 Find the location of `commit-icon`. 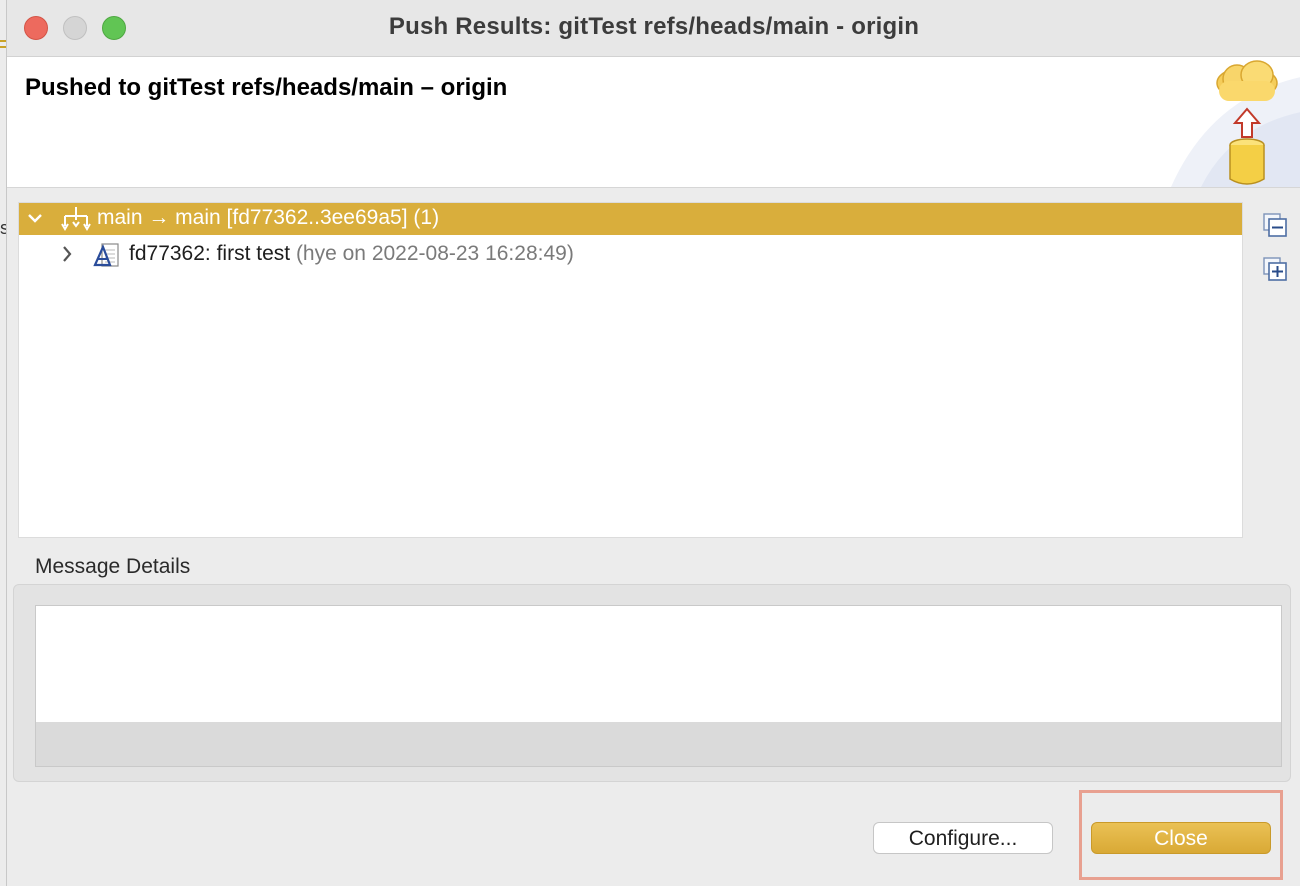

commit-icon is located at coordinates (106, 255).